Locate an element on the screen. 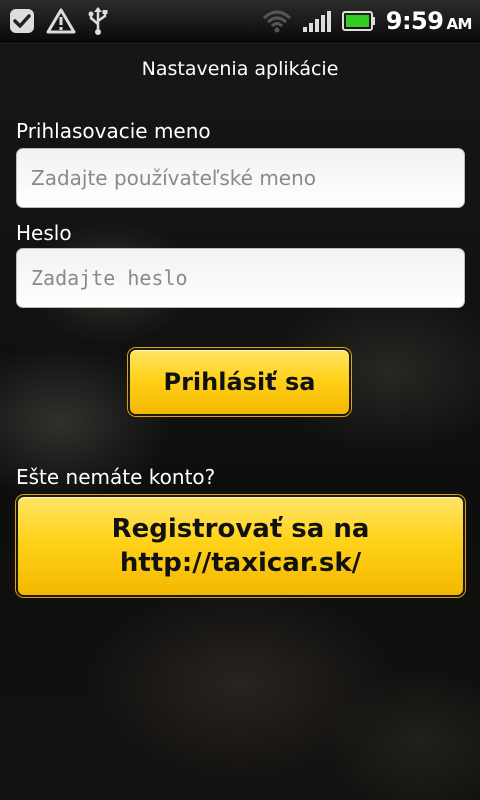  login-button: Prihlásiť sa is located at coordinates (239, 382).